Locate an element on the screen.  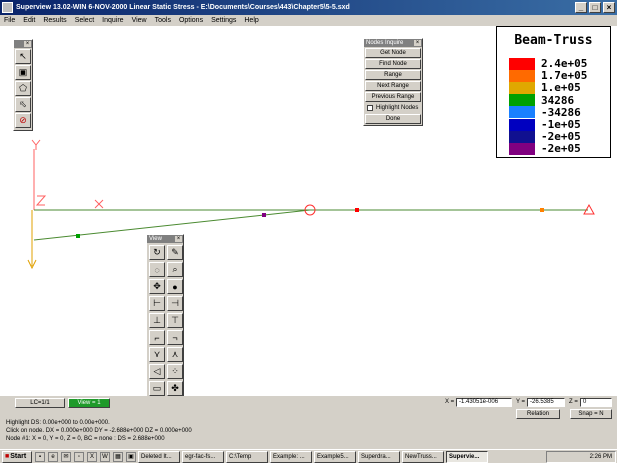
view-iso-icon: ⋎ is located at coordinates (157, 354).